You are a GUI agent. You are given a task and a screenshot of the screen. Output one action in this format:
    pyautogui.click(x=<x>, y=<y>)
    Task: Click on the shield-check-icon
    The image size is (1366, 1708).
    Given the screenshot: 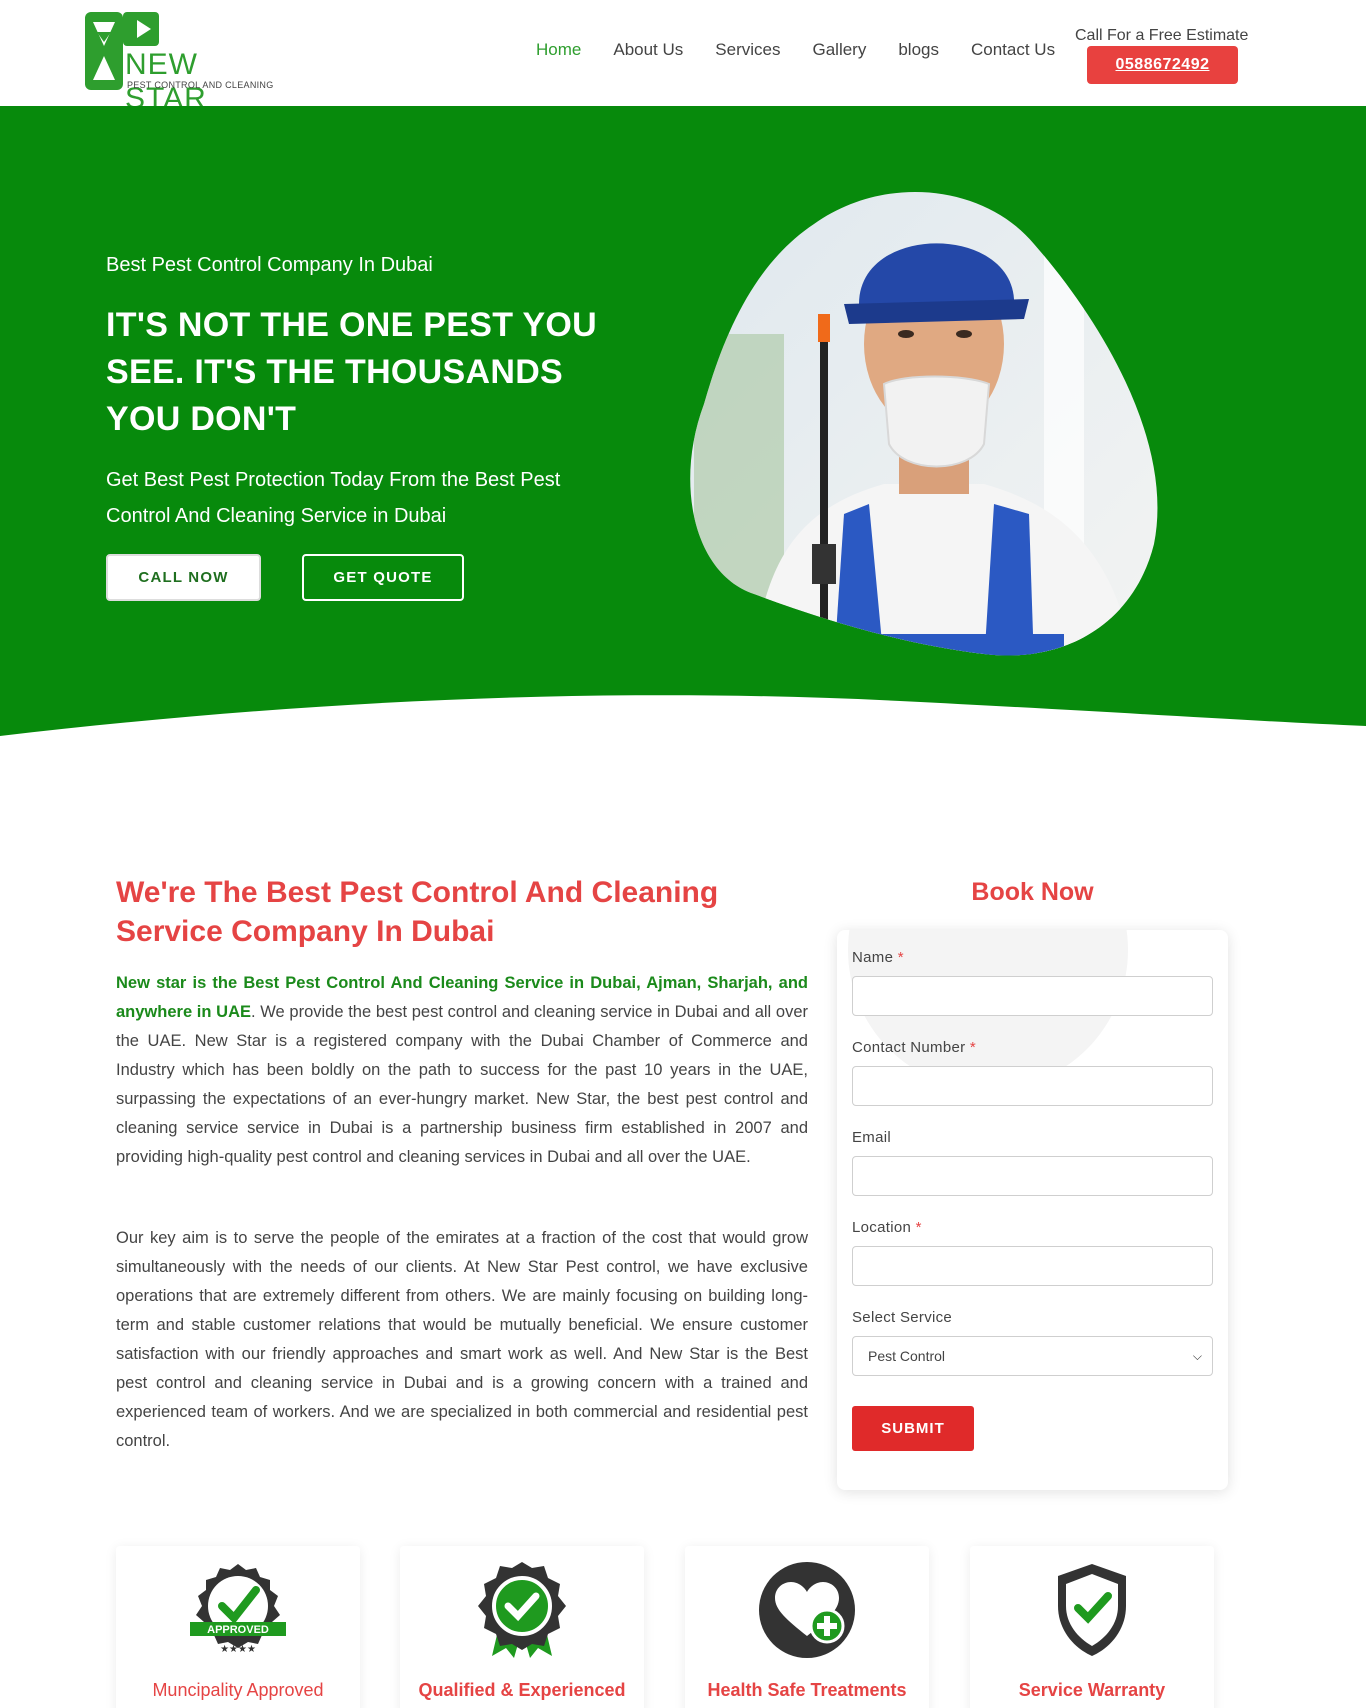 What is the action you would take?
    pyautogui.click(x=1092, y=1610)
    